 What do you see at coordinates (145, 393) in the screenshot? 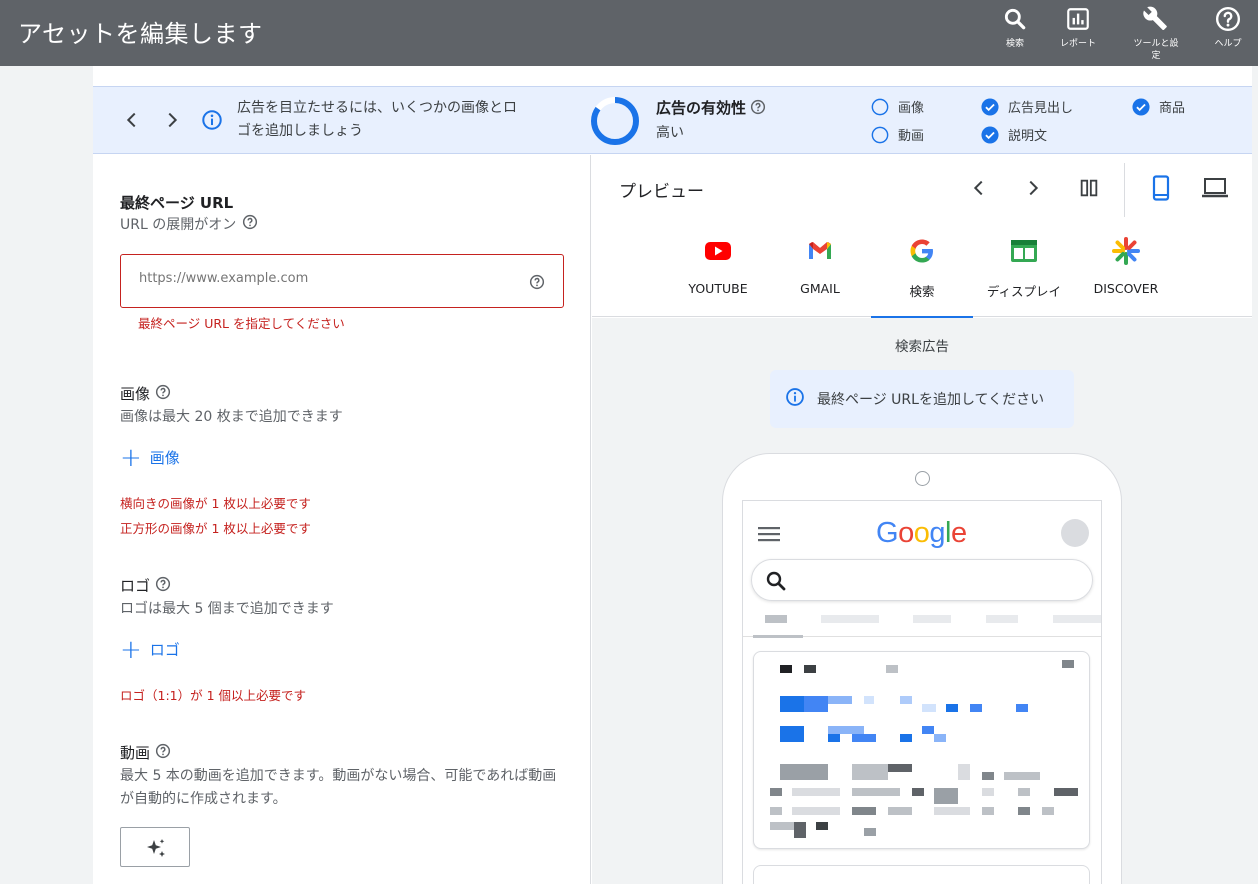
I see `images-title: 画像` at bounding box center [145, 393].